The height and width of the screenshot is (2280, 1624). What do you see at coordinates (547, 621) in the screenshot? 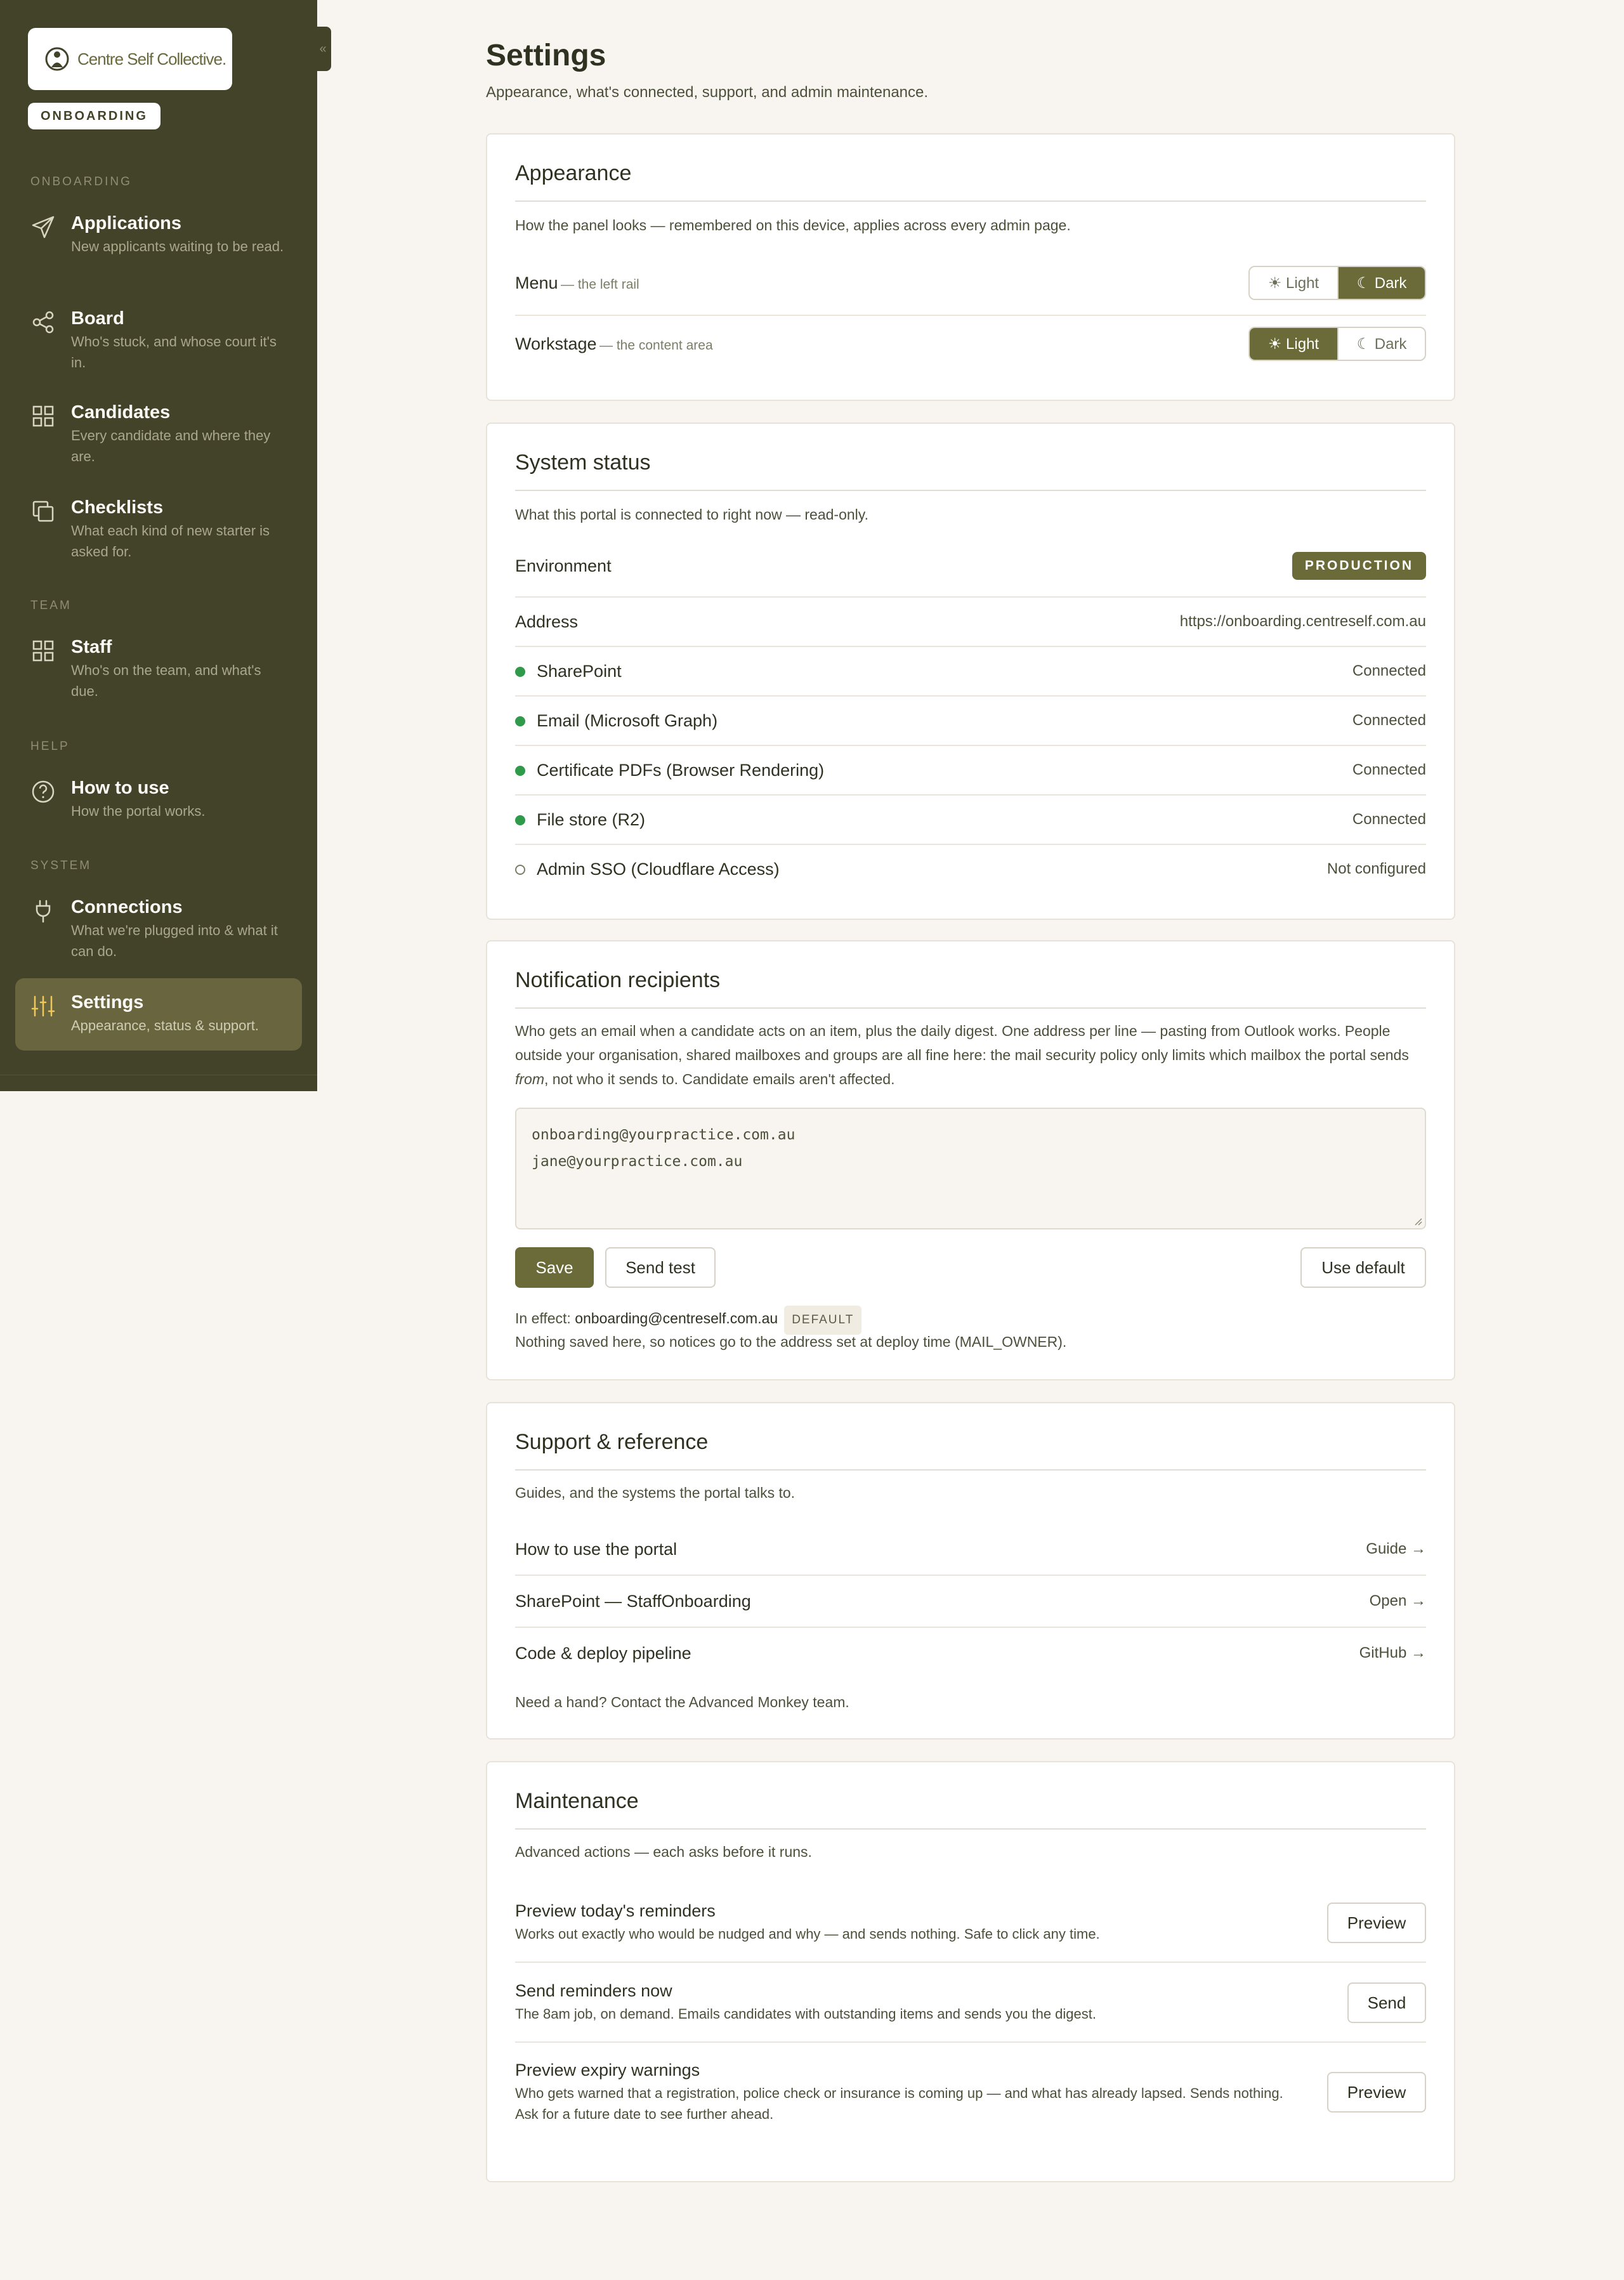
I see `address-label: Address` at bounding box center [547, 621].